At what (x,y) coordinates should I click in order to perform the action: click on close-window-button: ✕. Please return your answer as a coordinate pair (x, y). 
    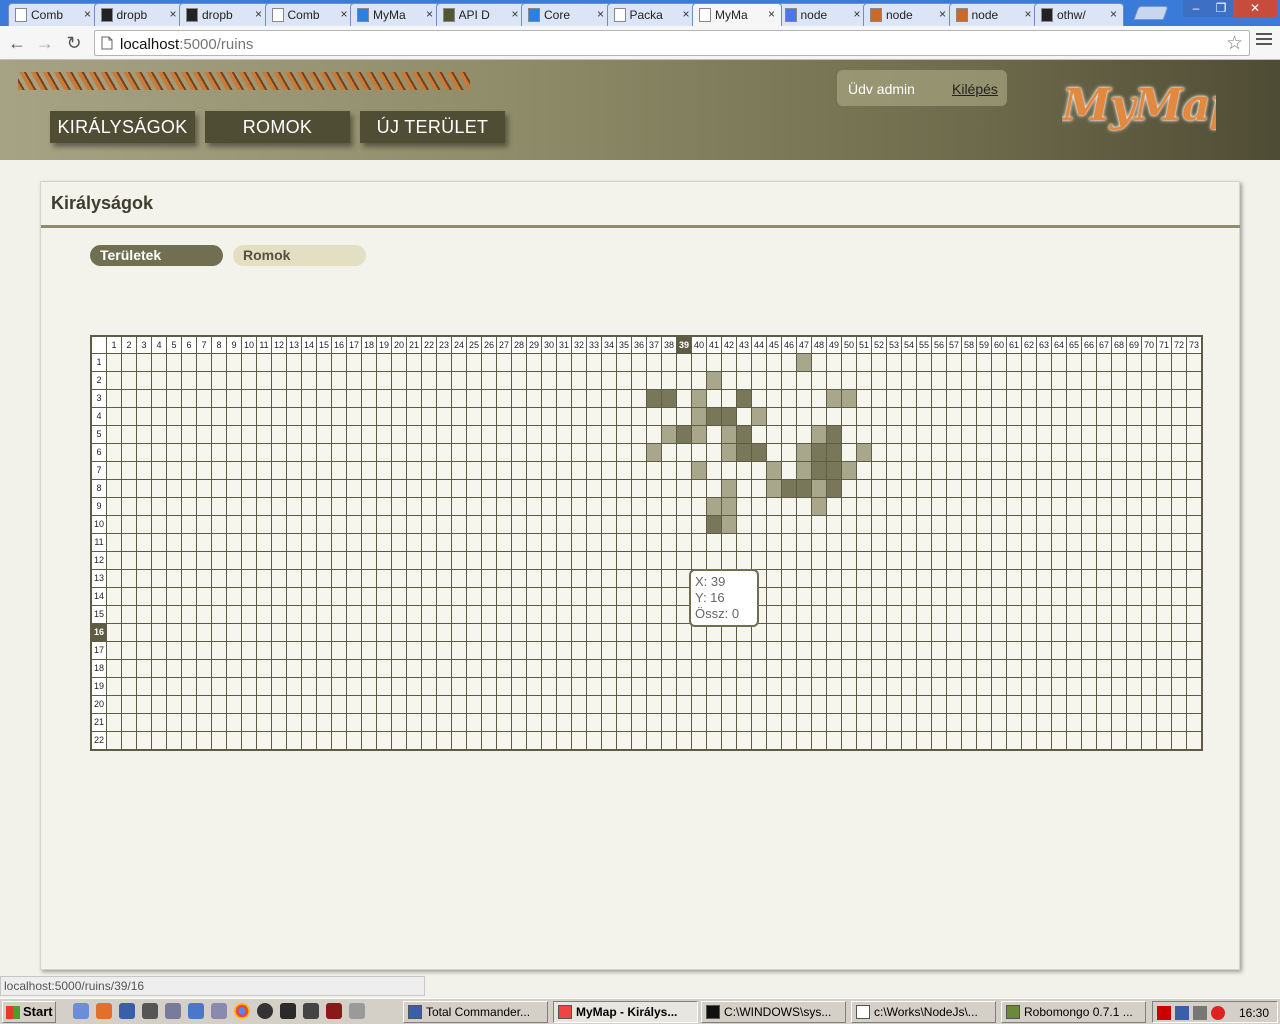
    Looking at the image, I should click on (1255, 8).